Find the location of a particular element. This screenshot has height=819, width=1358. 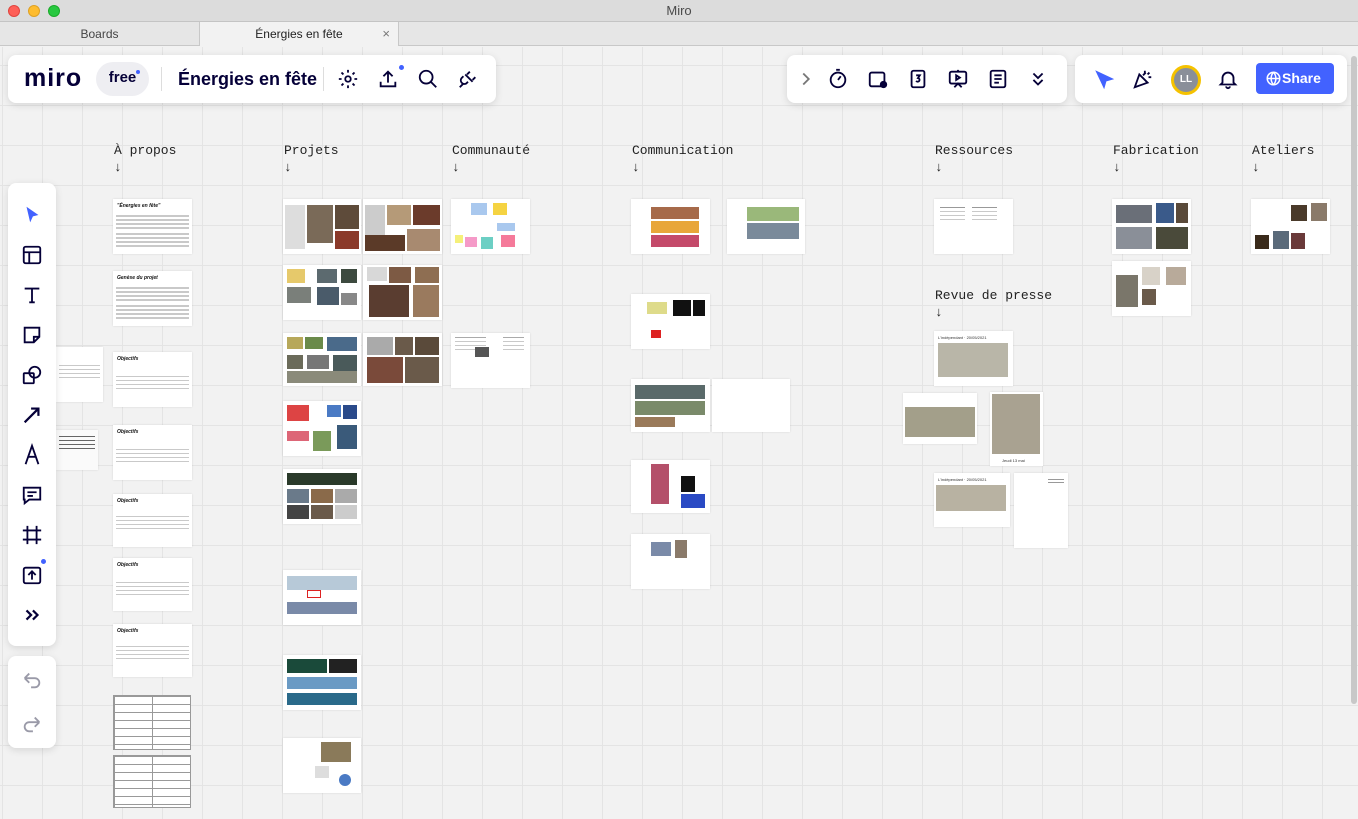

notes-icon is located at coordinates (998, 79).